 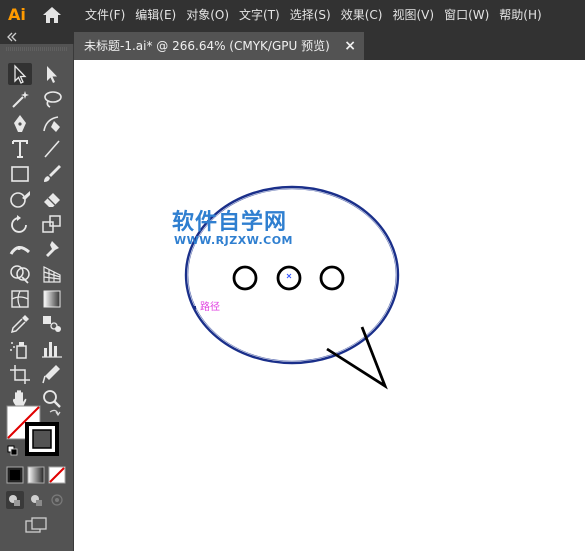 What do you see at coordinates (210, 307) in the screenshot?
I see `smart-guide-path-label: 路径` at bounding box center [210, 307].